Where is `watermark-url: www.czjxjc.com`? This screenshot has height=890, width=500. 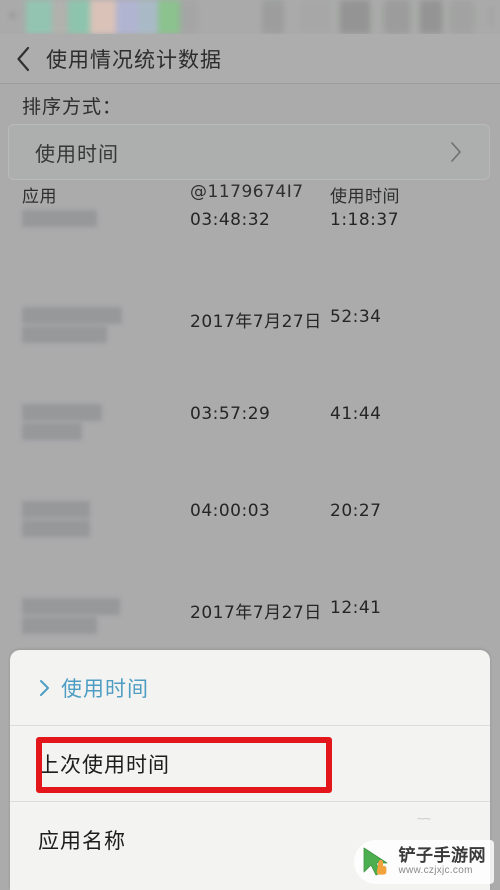 watermark-url: www.czjxjc.com is located at coordinates (435, 870).